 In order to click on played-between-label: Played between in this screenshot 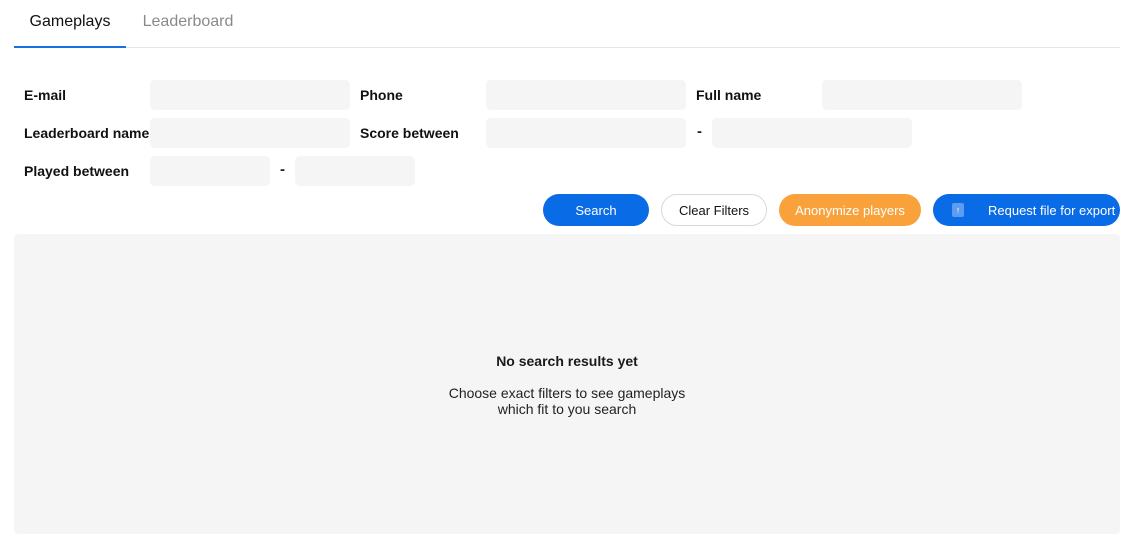, I will do `click(77, 171)`.